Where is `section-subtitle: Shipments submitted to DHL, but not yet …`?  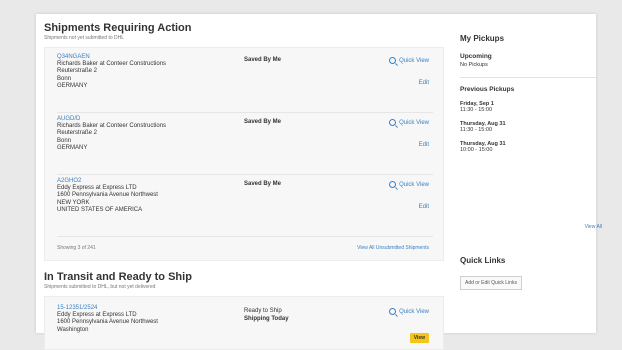 section-subtitle: Shipments submitted to DHL, but not yet … is located at coordinates (100, 287).